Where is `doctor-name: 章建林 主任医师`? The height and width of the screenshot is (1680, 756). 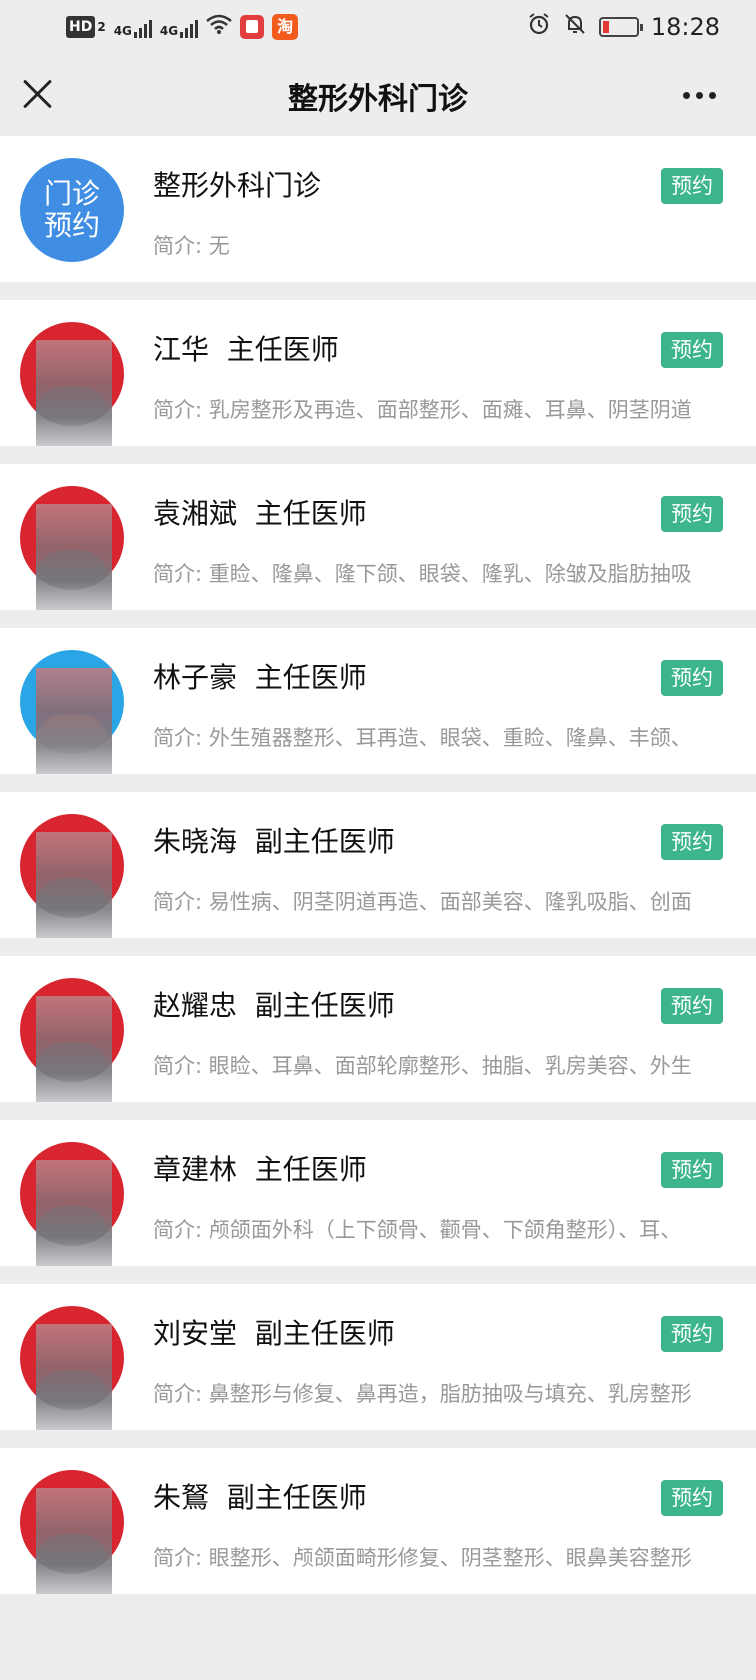
doctor-name: 章建林 主任医师 is located at coordinates (260, 1169).